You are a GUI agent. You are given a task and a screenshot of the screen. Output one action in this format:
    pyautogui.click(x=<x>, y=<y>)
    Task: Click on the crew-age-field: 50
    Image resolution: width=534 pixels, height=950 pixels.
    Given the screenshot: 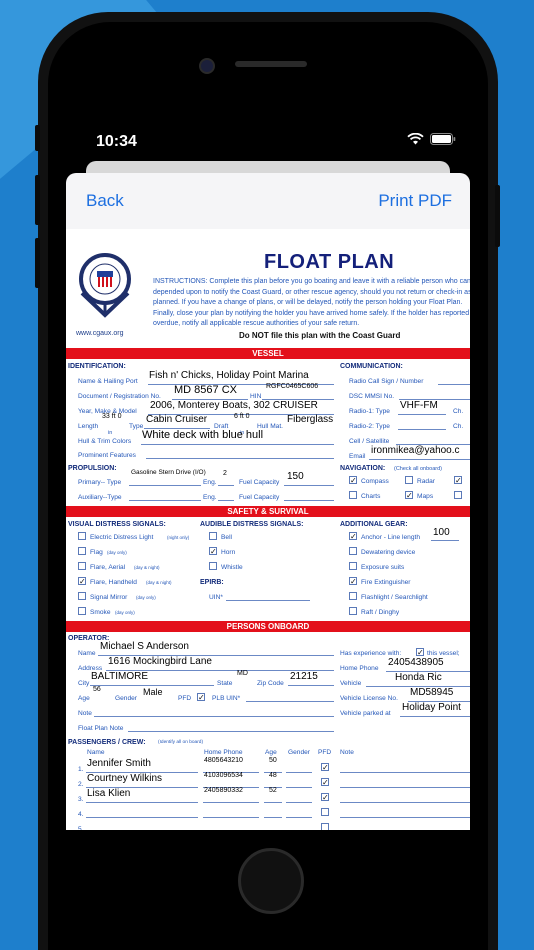 What is the action you would take?
    pyautogui.click(x=273, y=760)
    